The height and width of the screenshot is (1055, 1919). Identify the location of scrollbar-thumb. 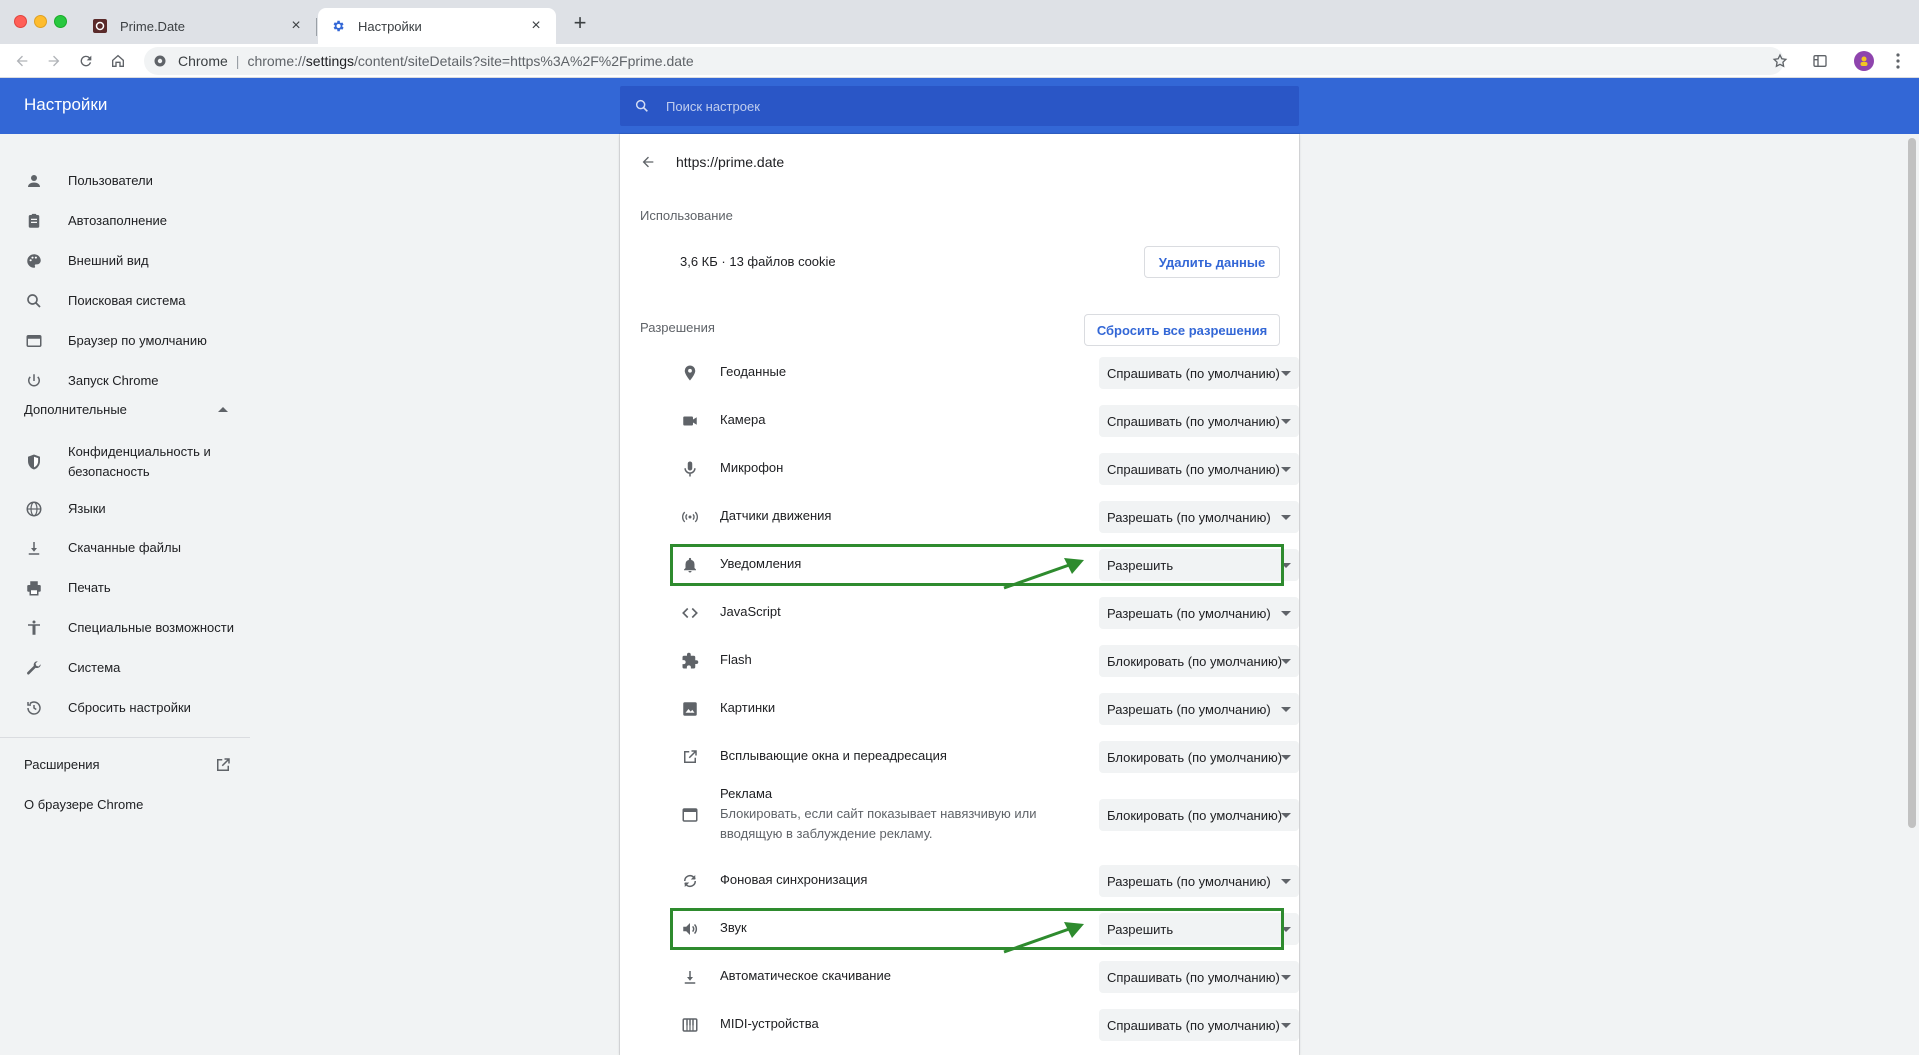
(1912, 483).